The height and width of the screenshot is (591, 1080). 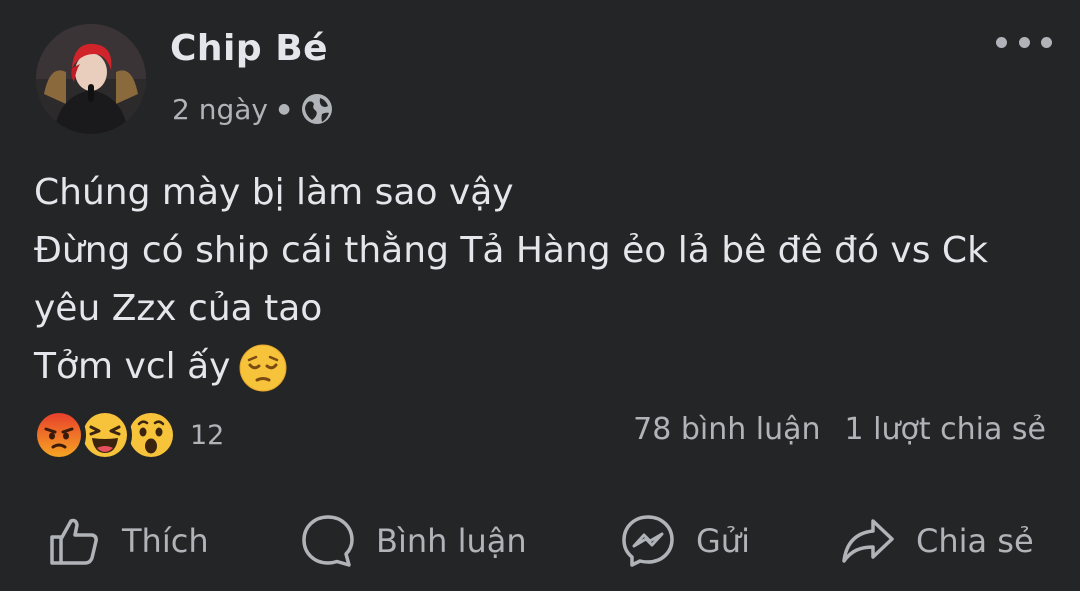 What do you see at coordinates (207, 435) in the screenshot?
I see `reaction-count: 12` at bounding box center [207, 435].